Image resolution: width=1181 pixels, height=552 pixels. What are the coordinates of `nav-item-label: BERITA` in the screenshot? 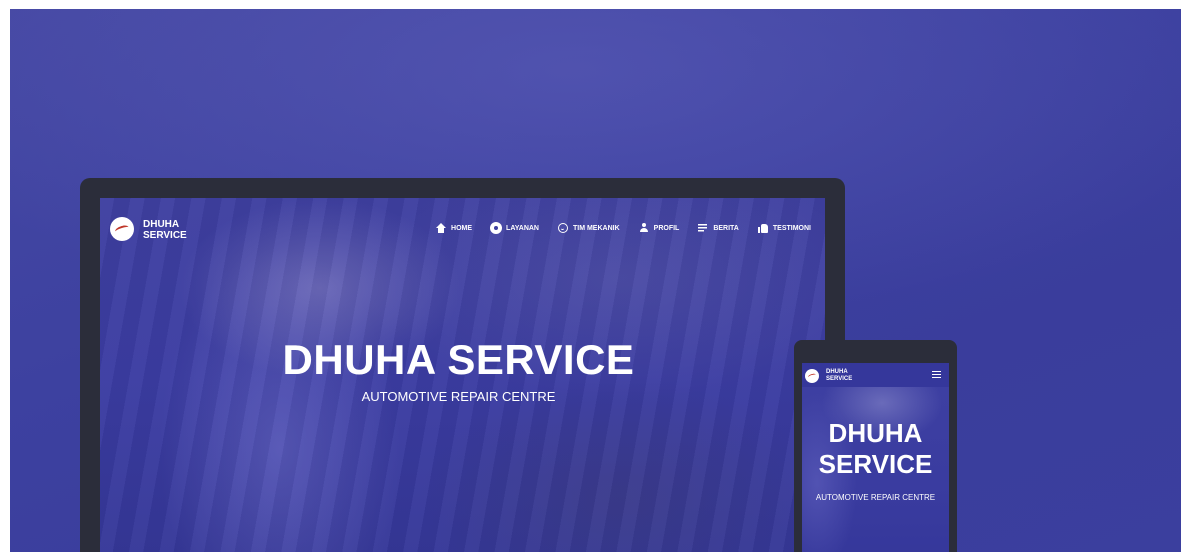 It's located at (726, 228).